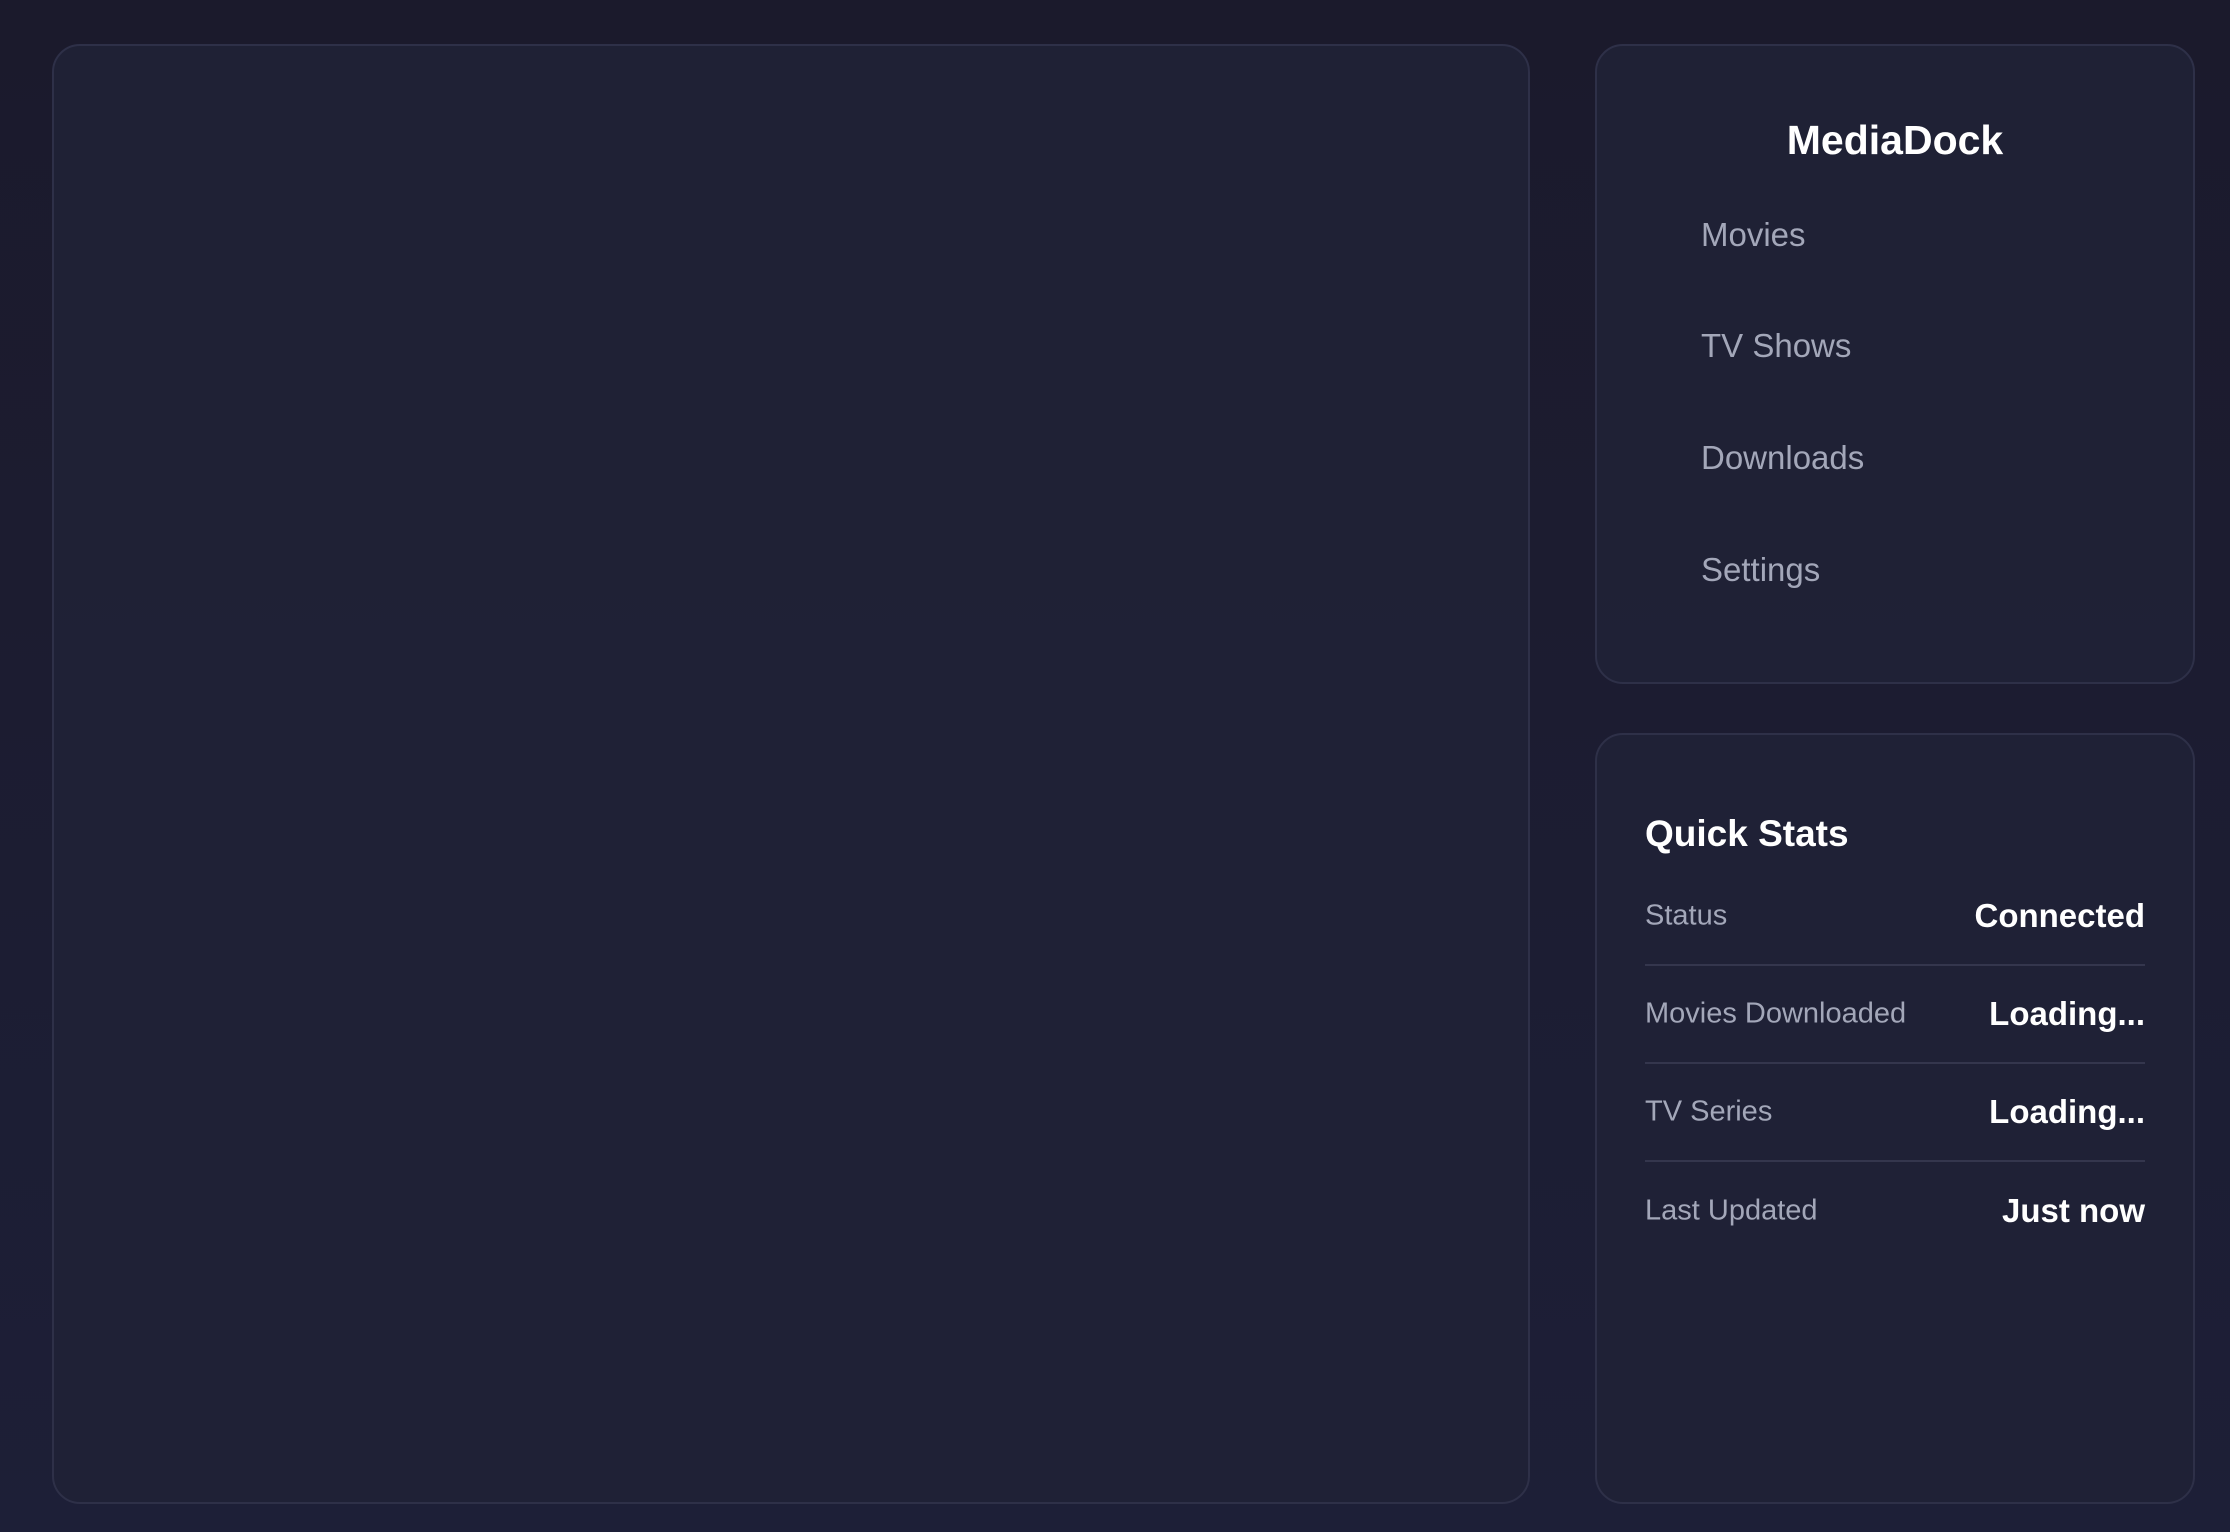  What do you see at coordinates (1776, 1013) in the screenshot?
I see `stat-label: Movies Downloaded` at bounding box center [1776, 1013].